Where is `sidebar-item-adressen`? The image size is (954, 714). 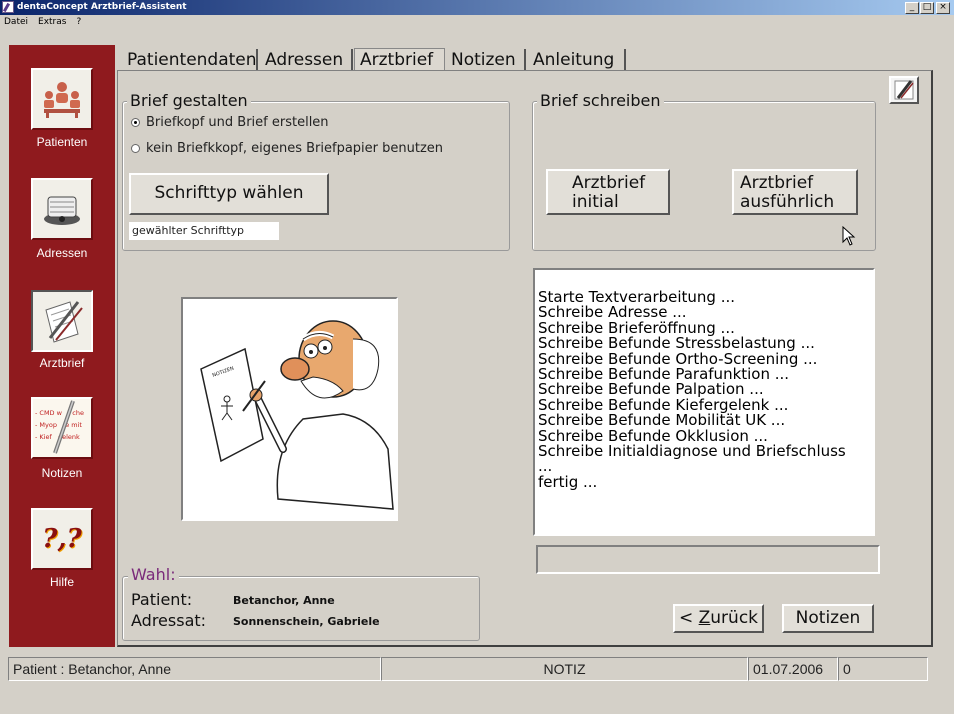
sidebar-item-adressen is located at coordinates (62, 209).